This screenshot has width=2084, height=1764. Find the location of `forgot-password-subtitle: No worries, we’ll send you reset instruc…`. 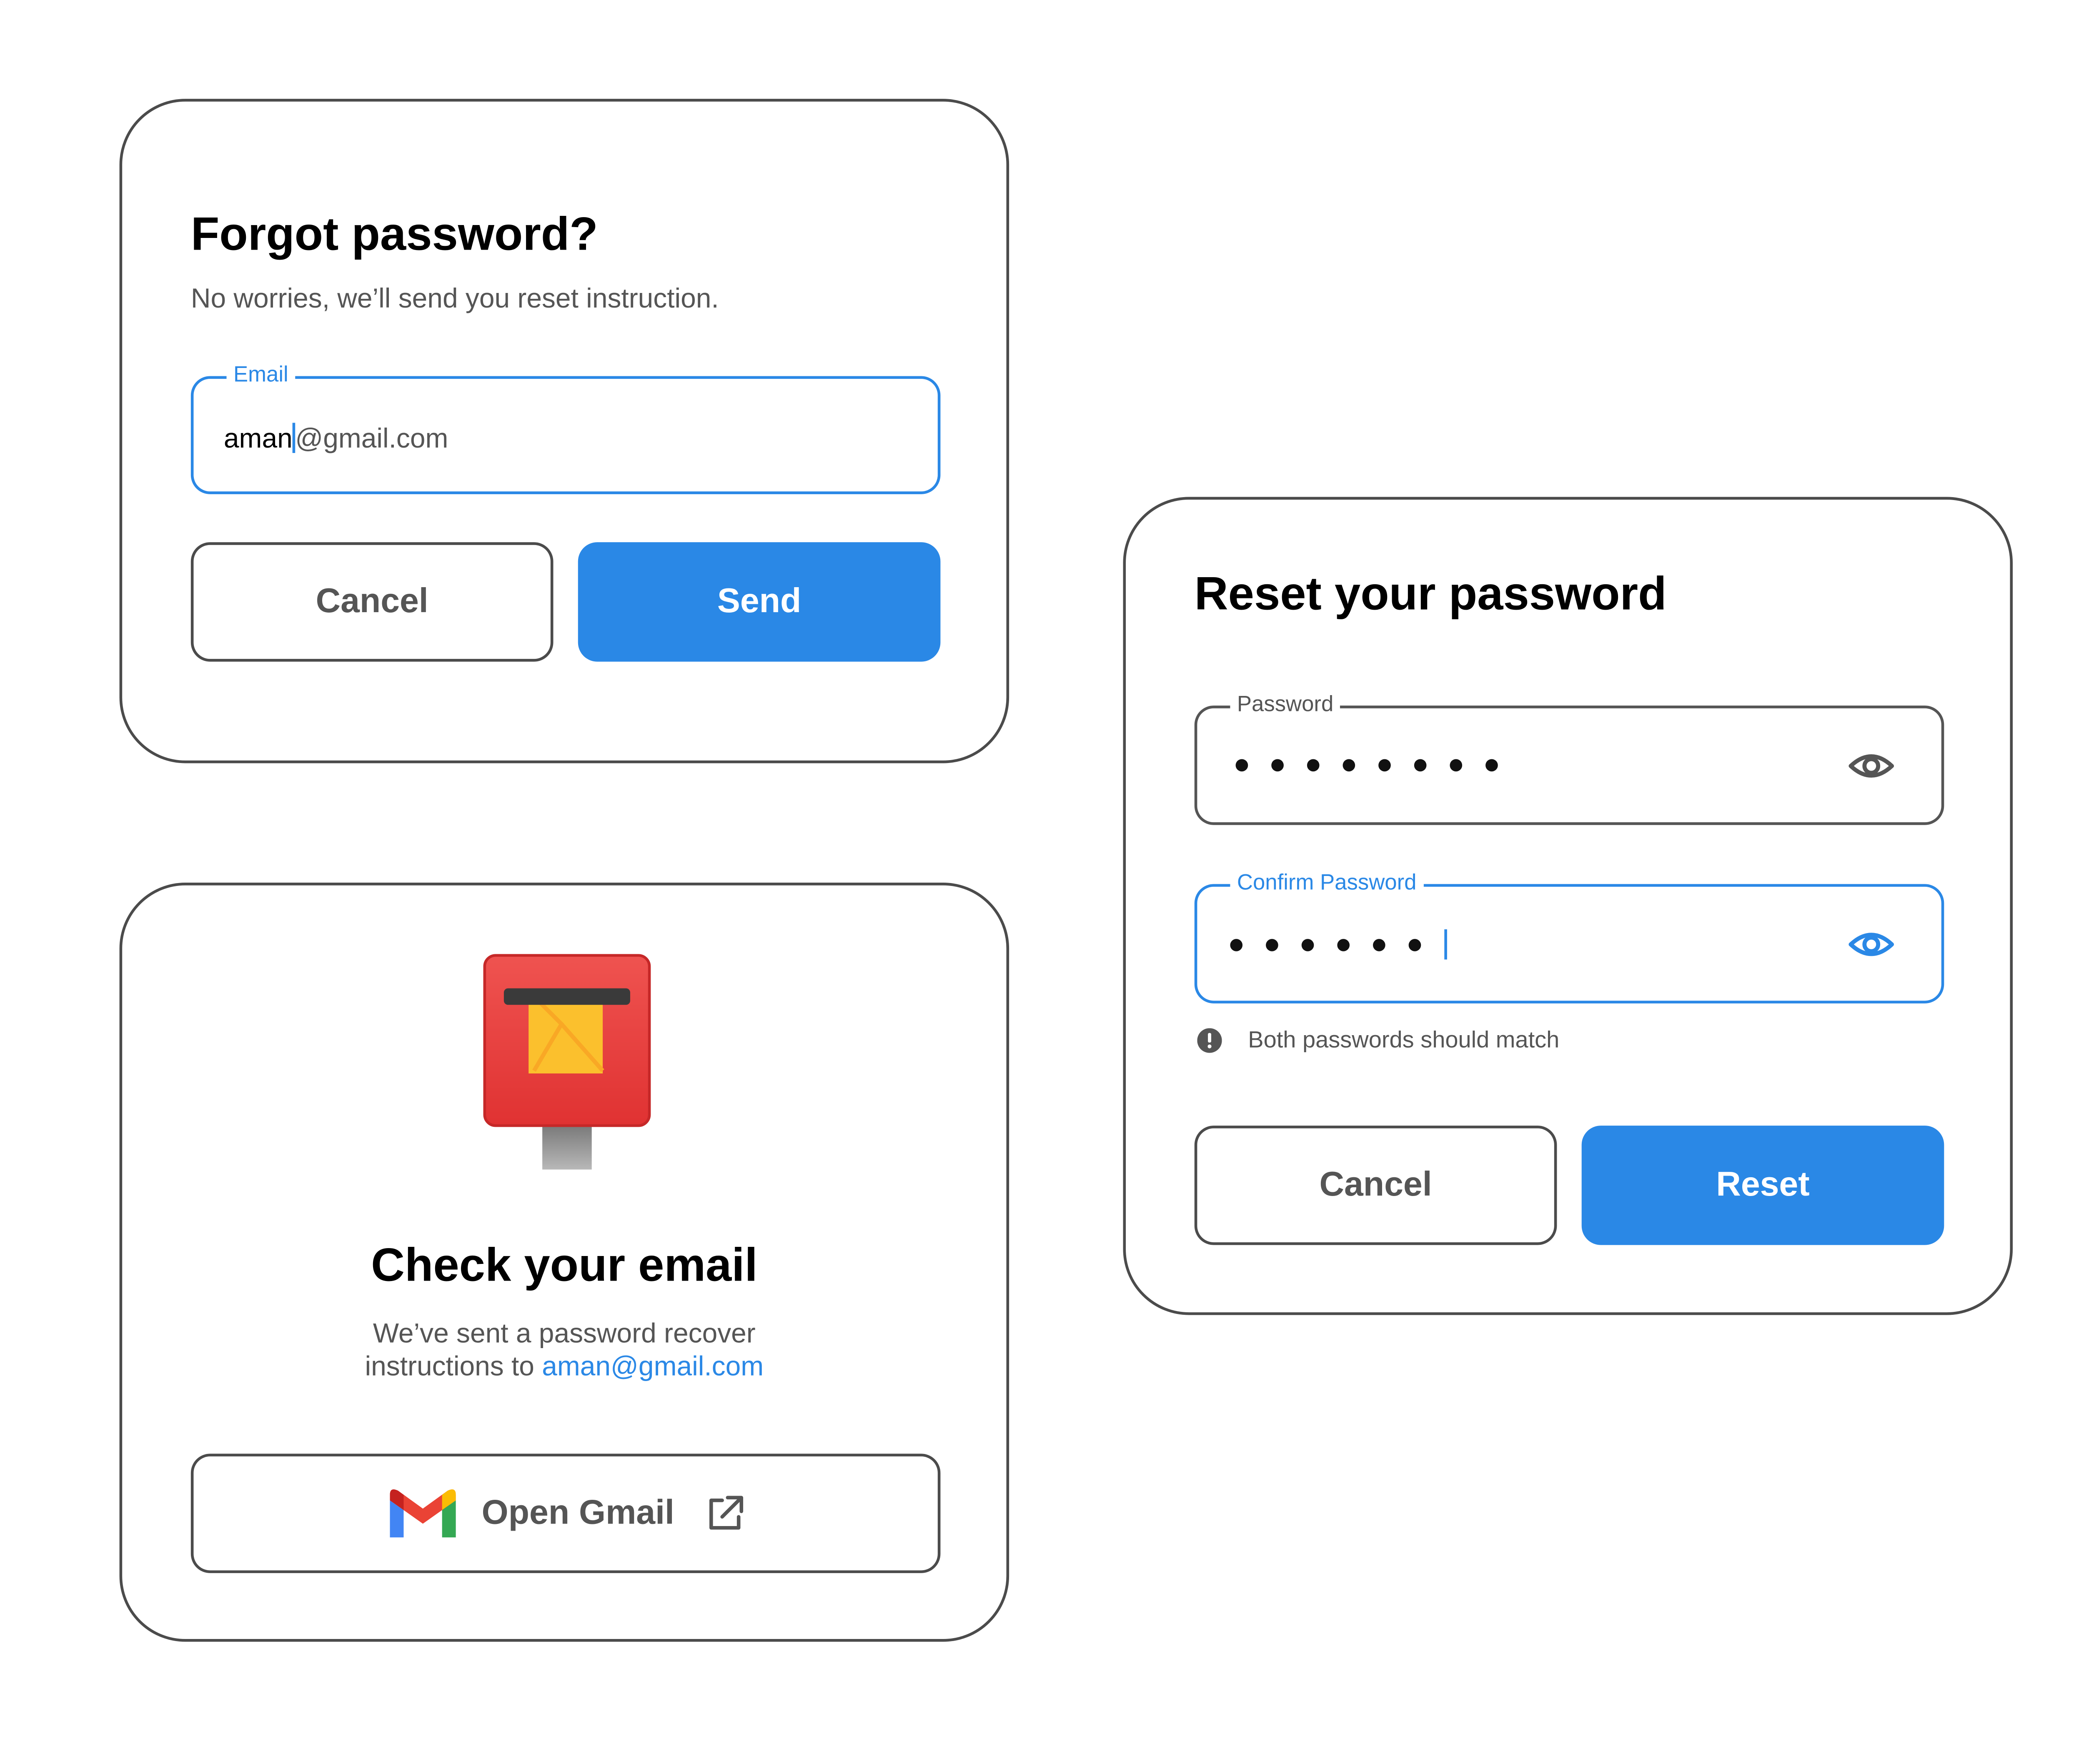

forgot-password-subtitle: No worries, we’ll send you reset instruc… is located at coordinates (454, 299).